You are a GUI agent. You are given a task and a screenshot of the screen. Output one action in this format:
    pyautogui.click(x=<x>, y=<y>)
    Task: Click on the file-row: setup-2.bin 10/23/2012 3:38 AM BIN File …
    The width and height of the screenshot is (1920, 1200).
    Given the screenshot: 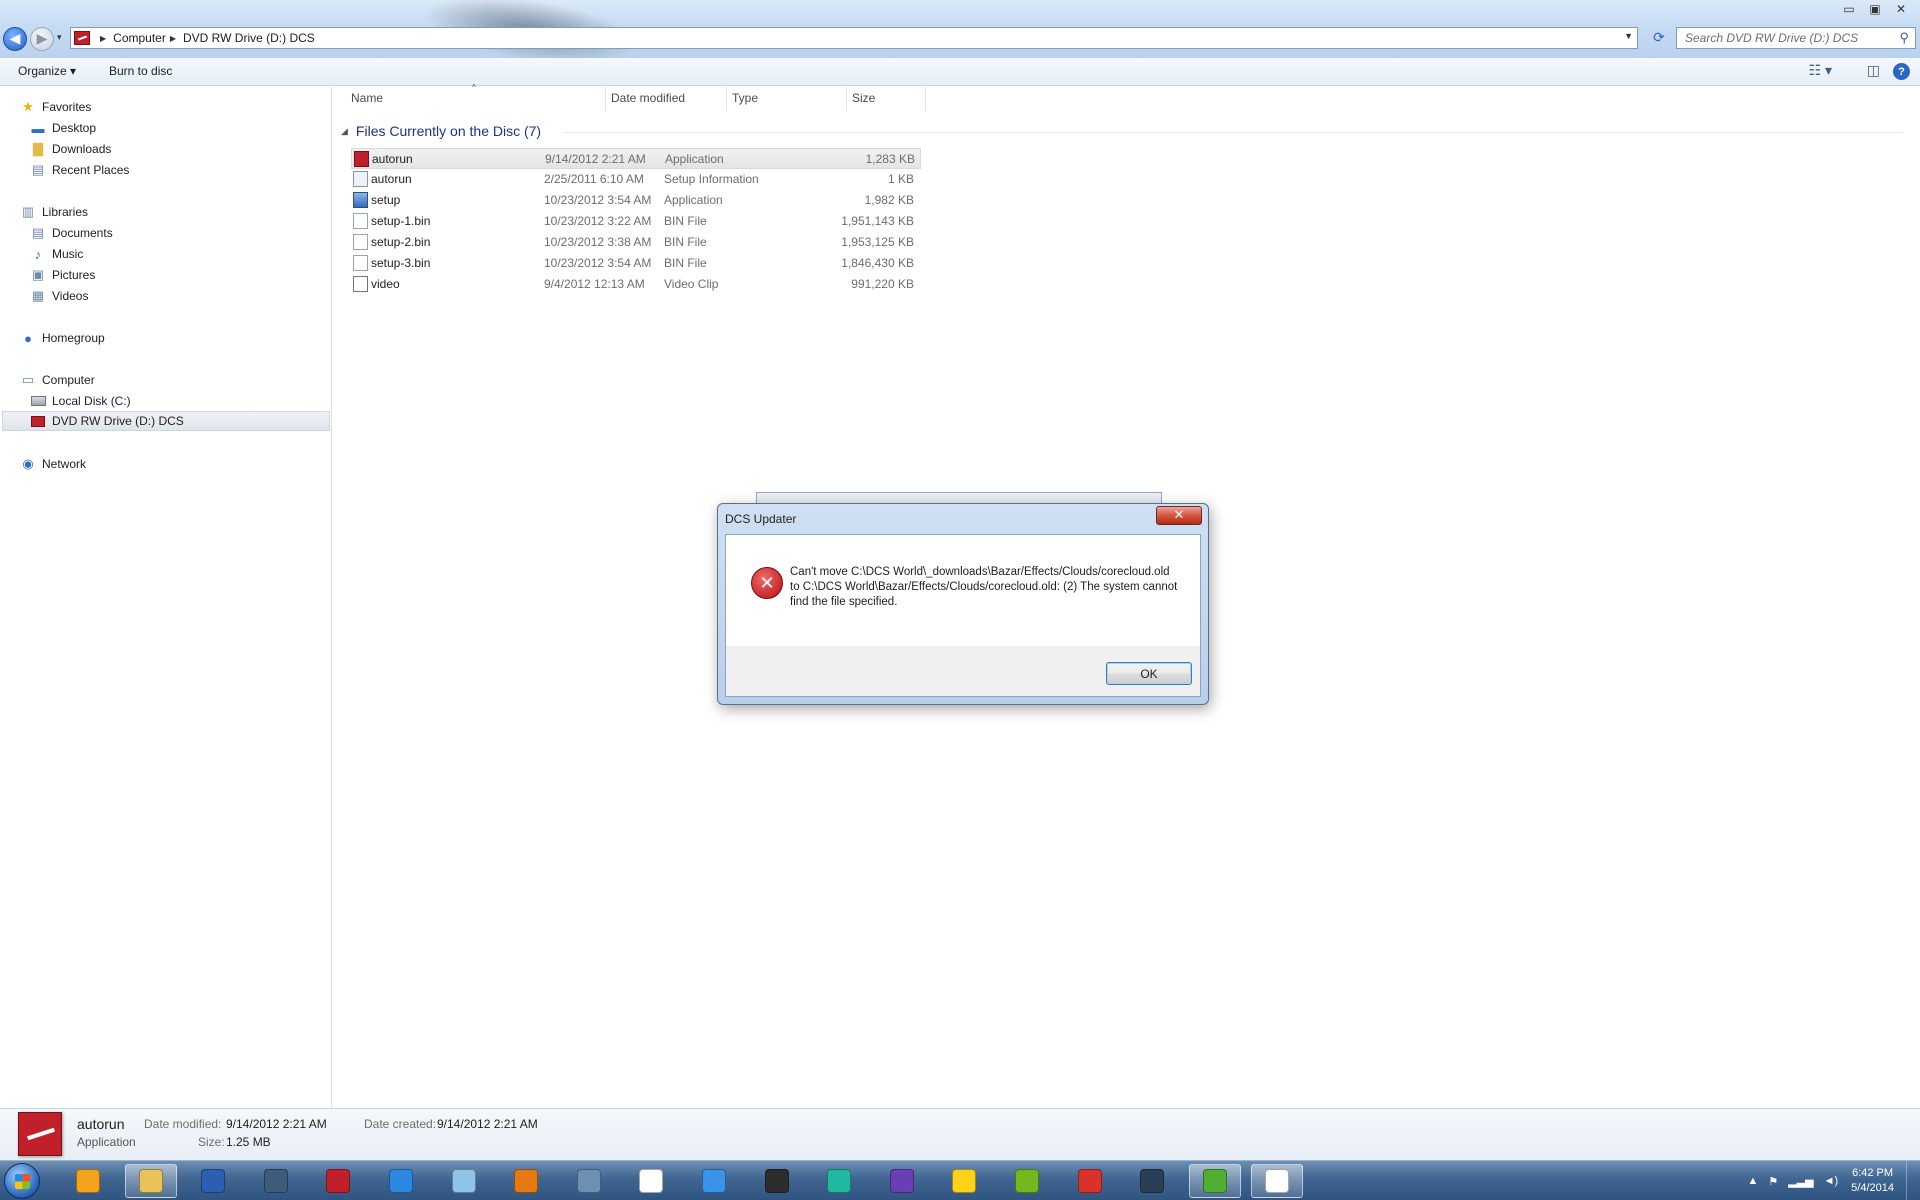 What is the action you would take?
    pyautogui.click(x=636, y=242)
    